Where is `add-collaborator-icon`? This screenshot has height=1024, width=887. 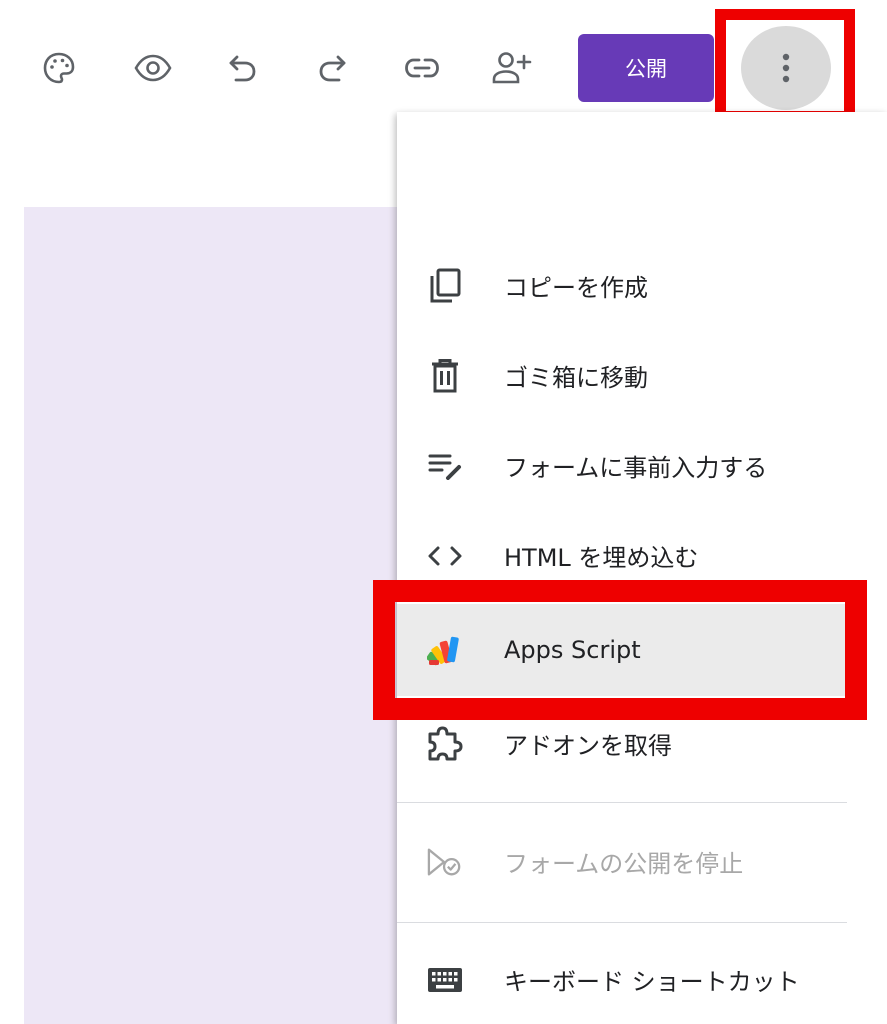 add-collaborator-icon is located at coordinates (512, 68).